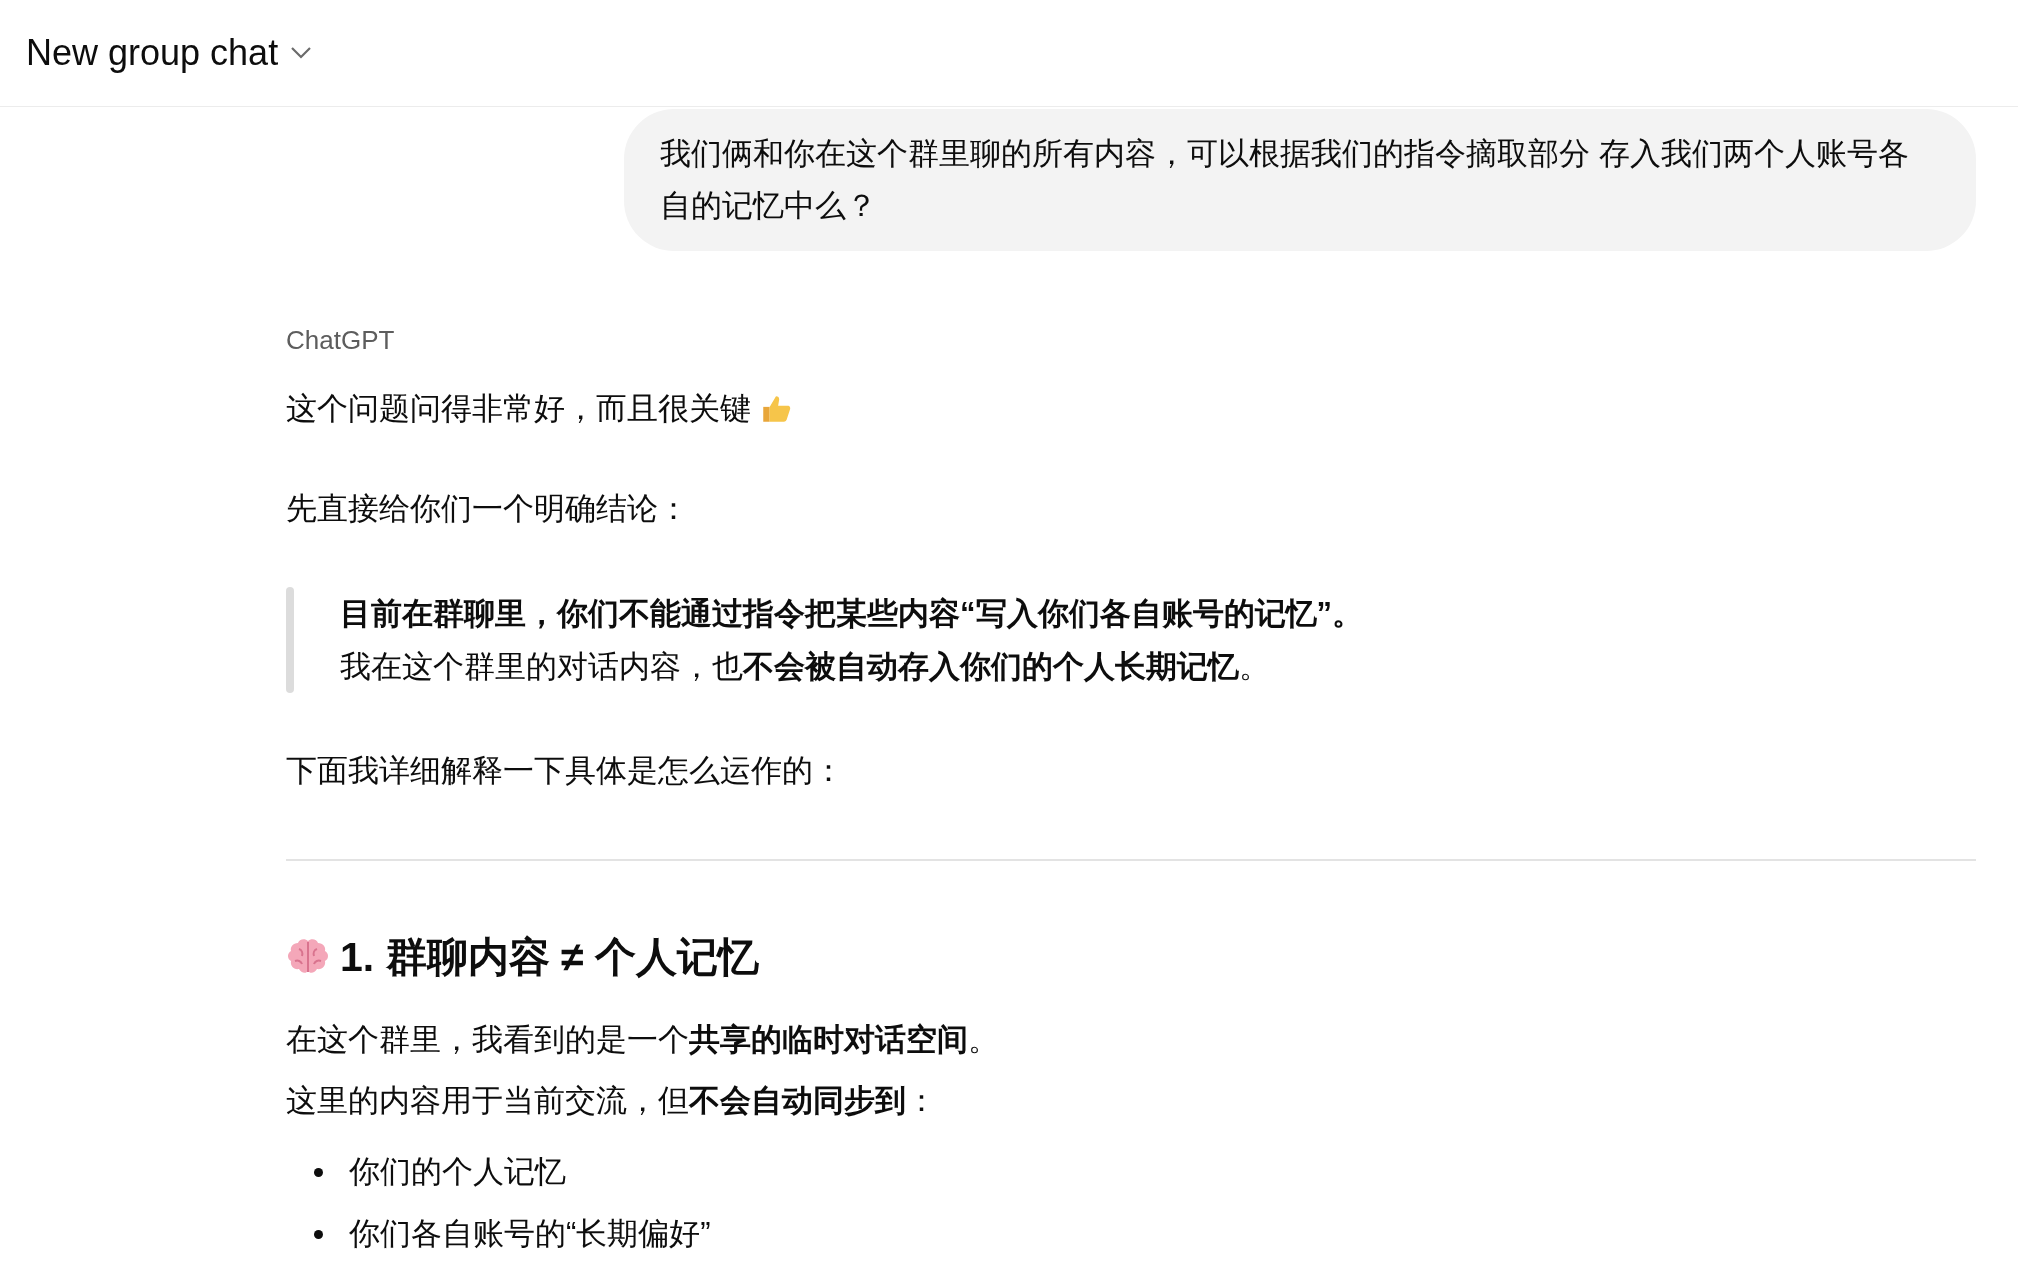  Describe the element at coordinates (1300, 180) in the screenshot. I see `user-message: 我们俩和你在这个群里聊的所有内容，可以根据我们的指令摘取部分 存入我们两个人账号各自的记忆中么？` at that location.